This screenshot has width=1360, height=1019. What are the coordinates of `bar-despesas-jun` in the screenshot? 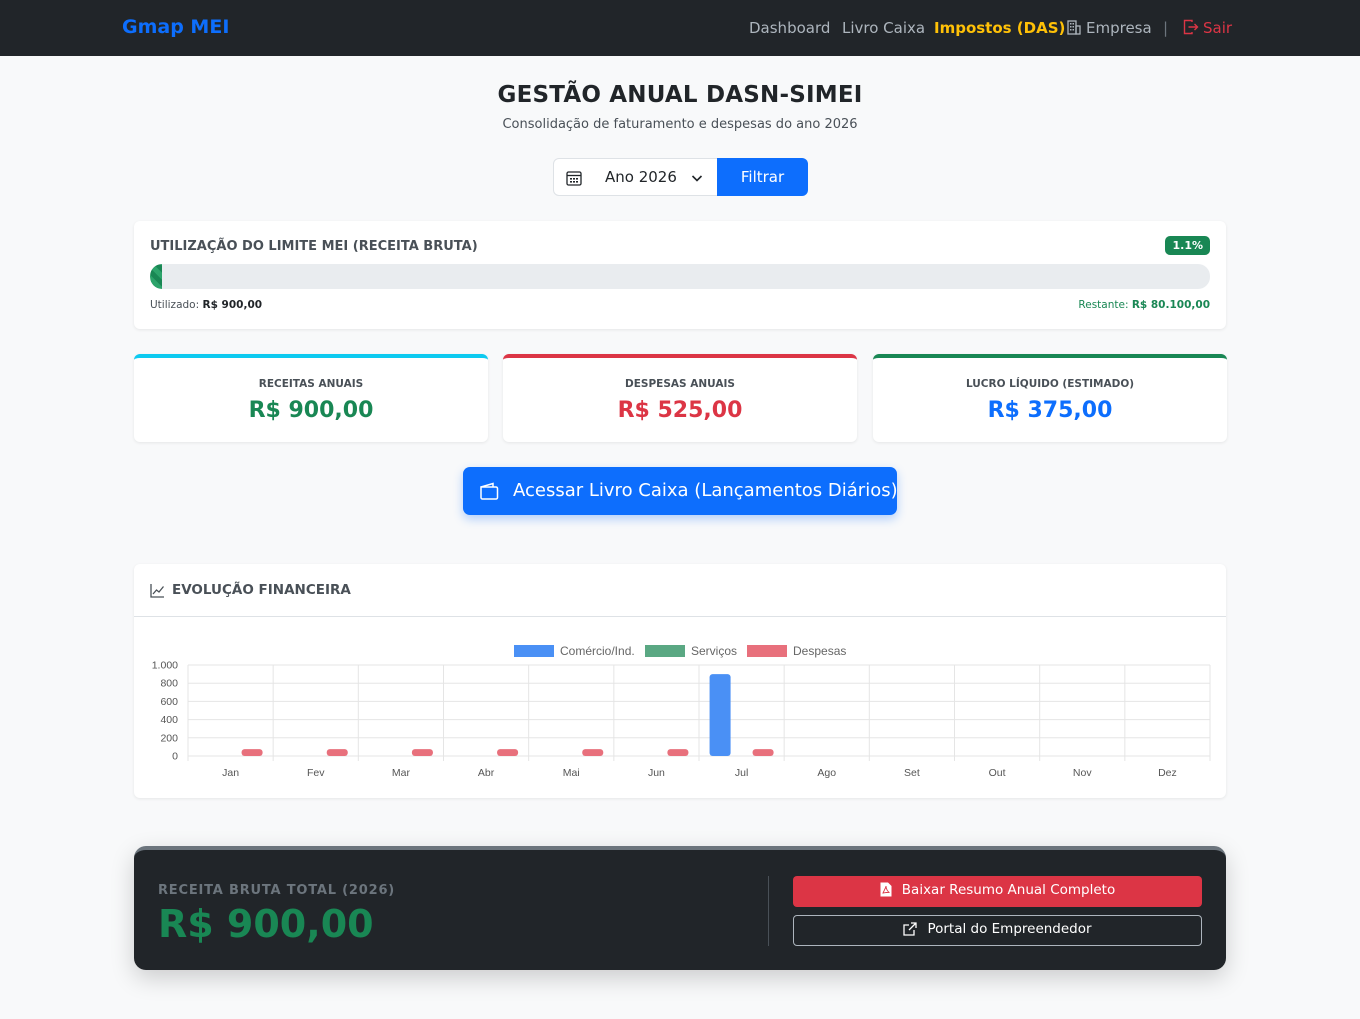 It's located at (678, 752).